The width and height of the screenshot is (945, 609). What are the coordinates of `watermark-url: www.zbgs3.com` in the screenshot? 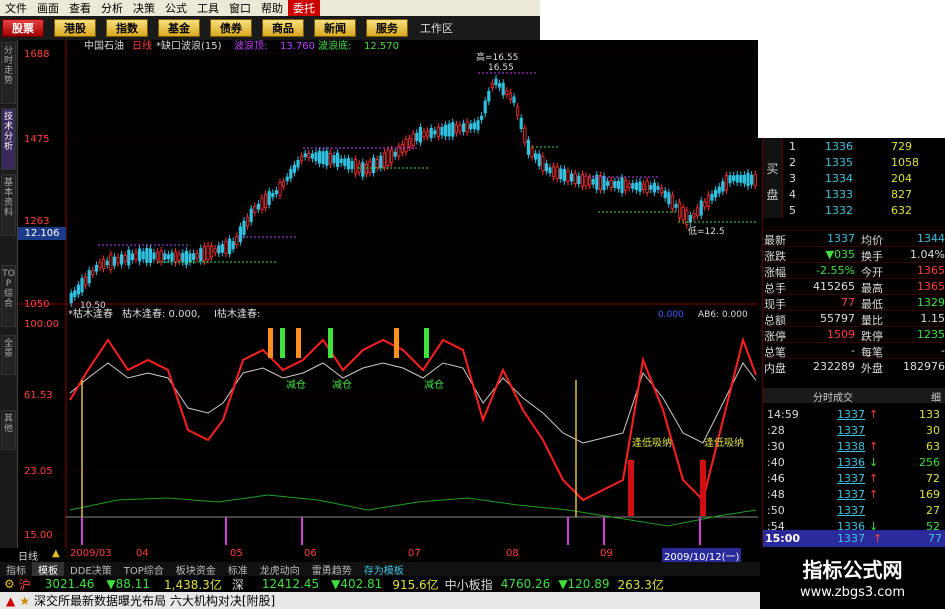 It's located at (852, 592).